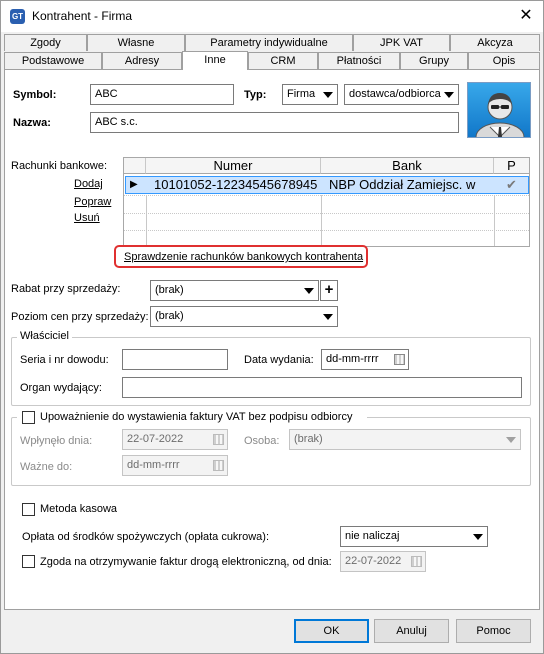 Image resolution: width=544 pixels, height=654 pixels. Describe the element at coordinates (169, 316) in the screenshot. I see `poziom-select-value: (brak)` at that location.